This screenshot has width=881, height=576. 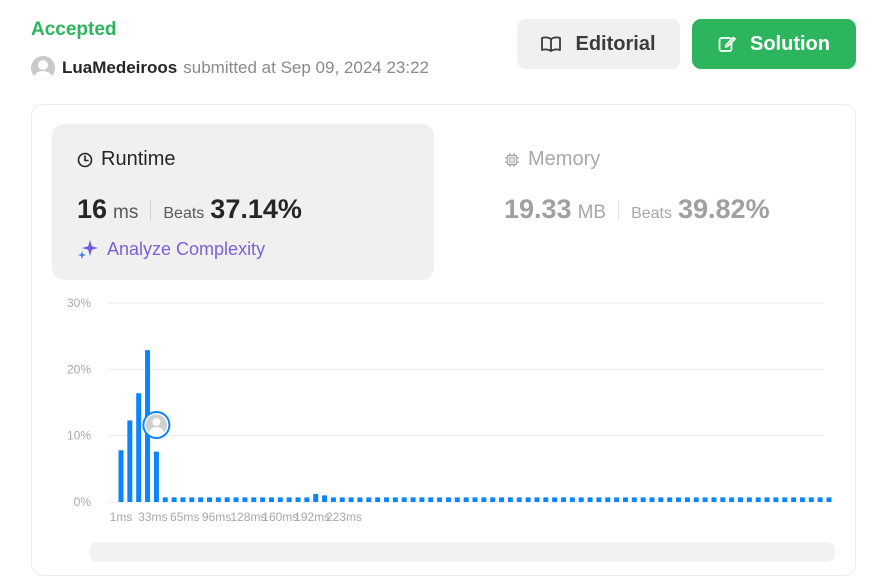 I want to click on x-tick-label: 33ms, so click(x=152, y=517).